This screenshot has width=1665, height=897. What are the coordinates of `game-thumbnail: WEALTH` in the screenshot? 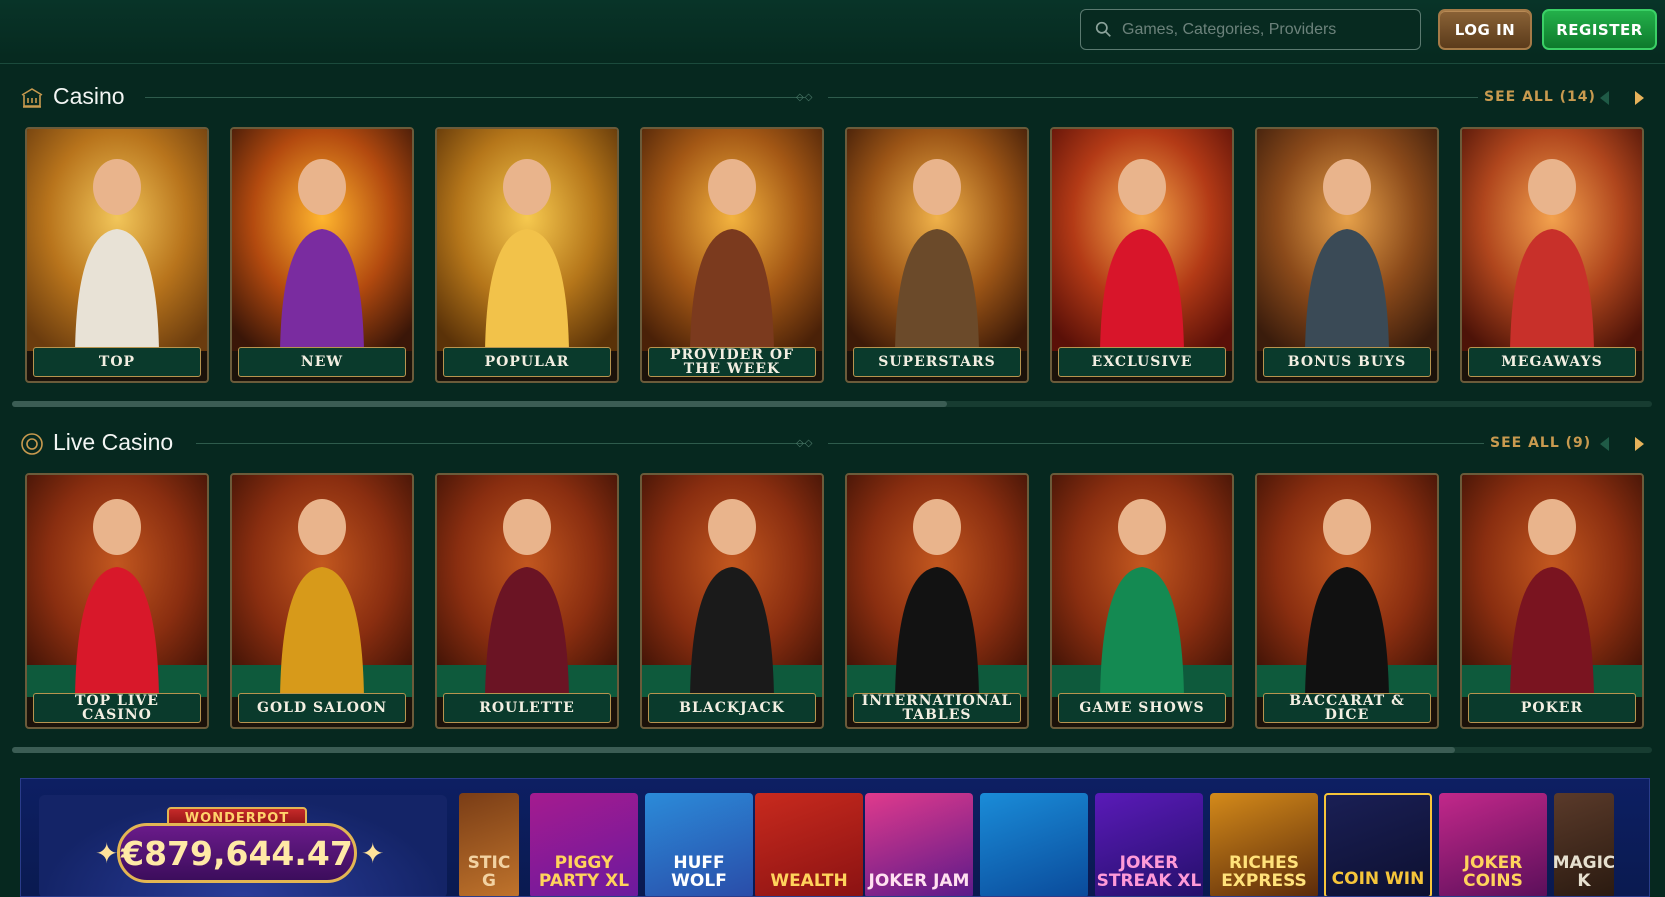 It's located at (809, 844).